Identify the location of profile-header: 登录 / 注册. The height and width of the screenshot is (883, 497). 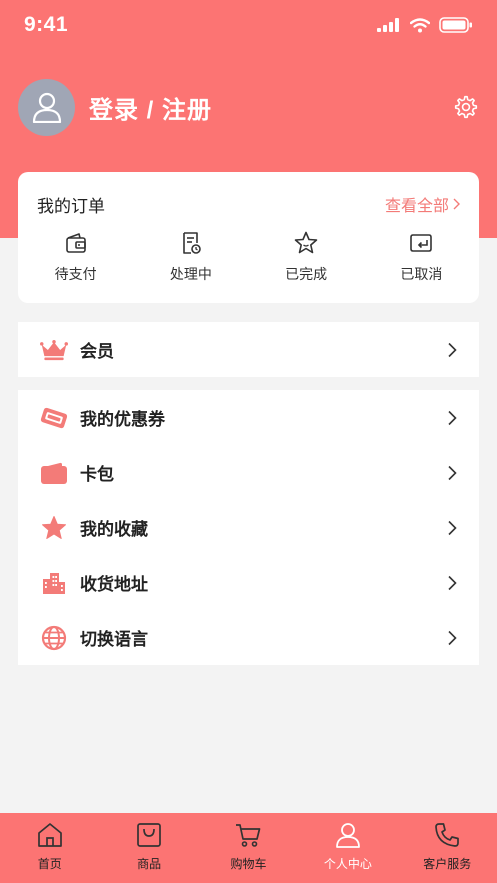
(248, 107).